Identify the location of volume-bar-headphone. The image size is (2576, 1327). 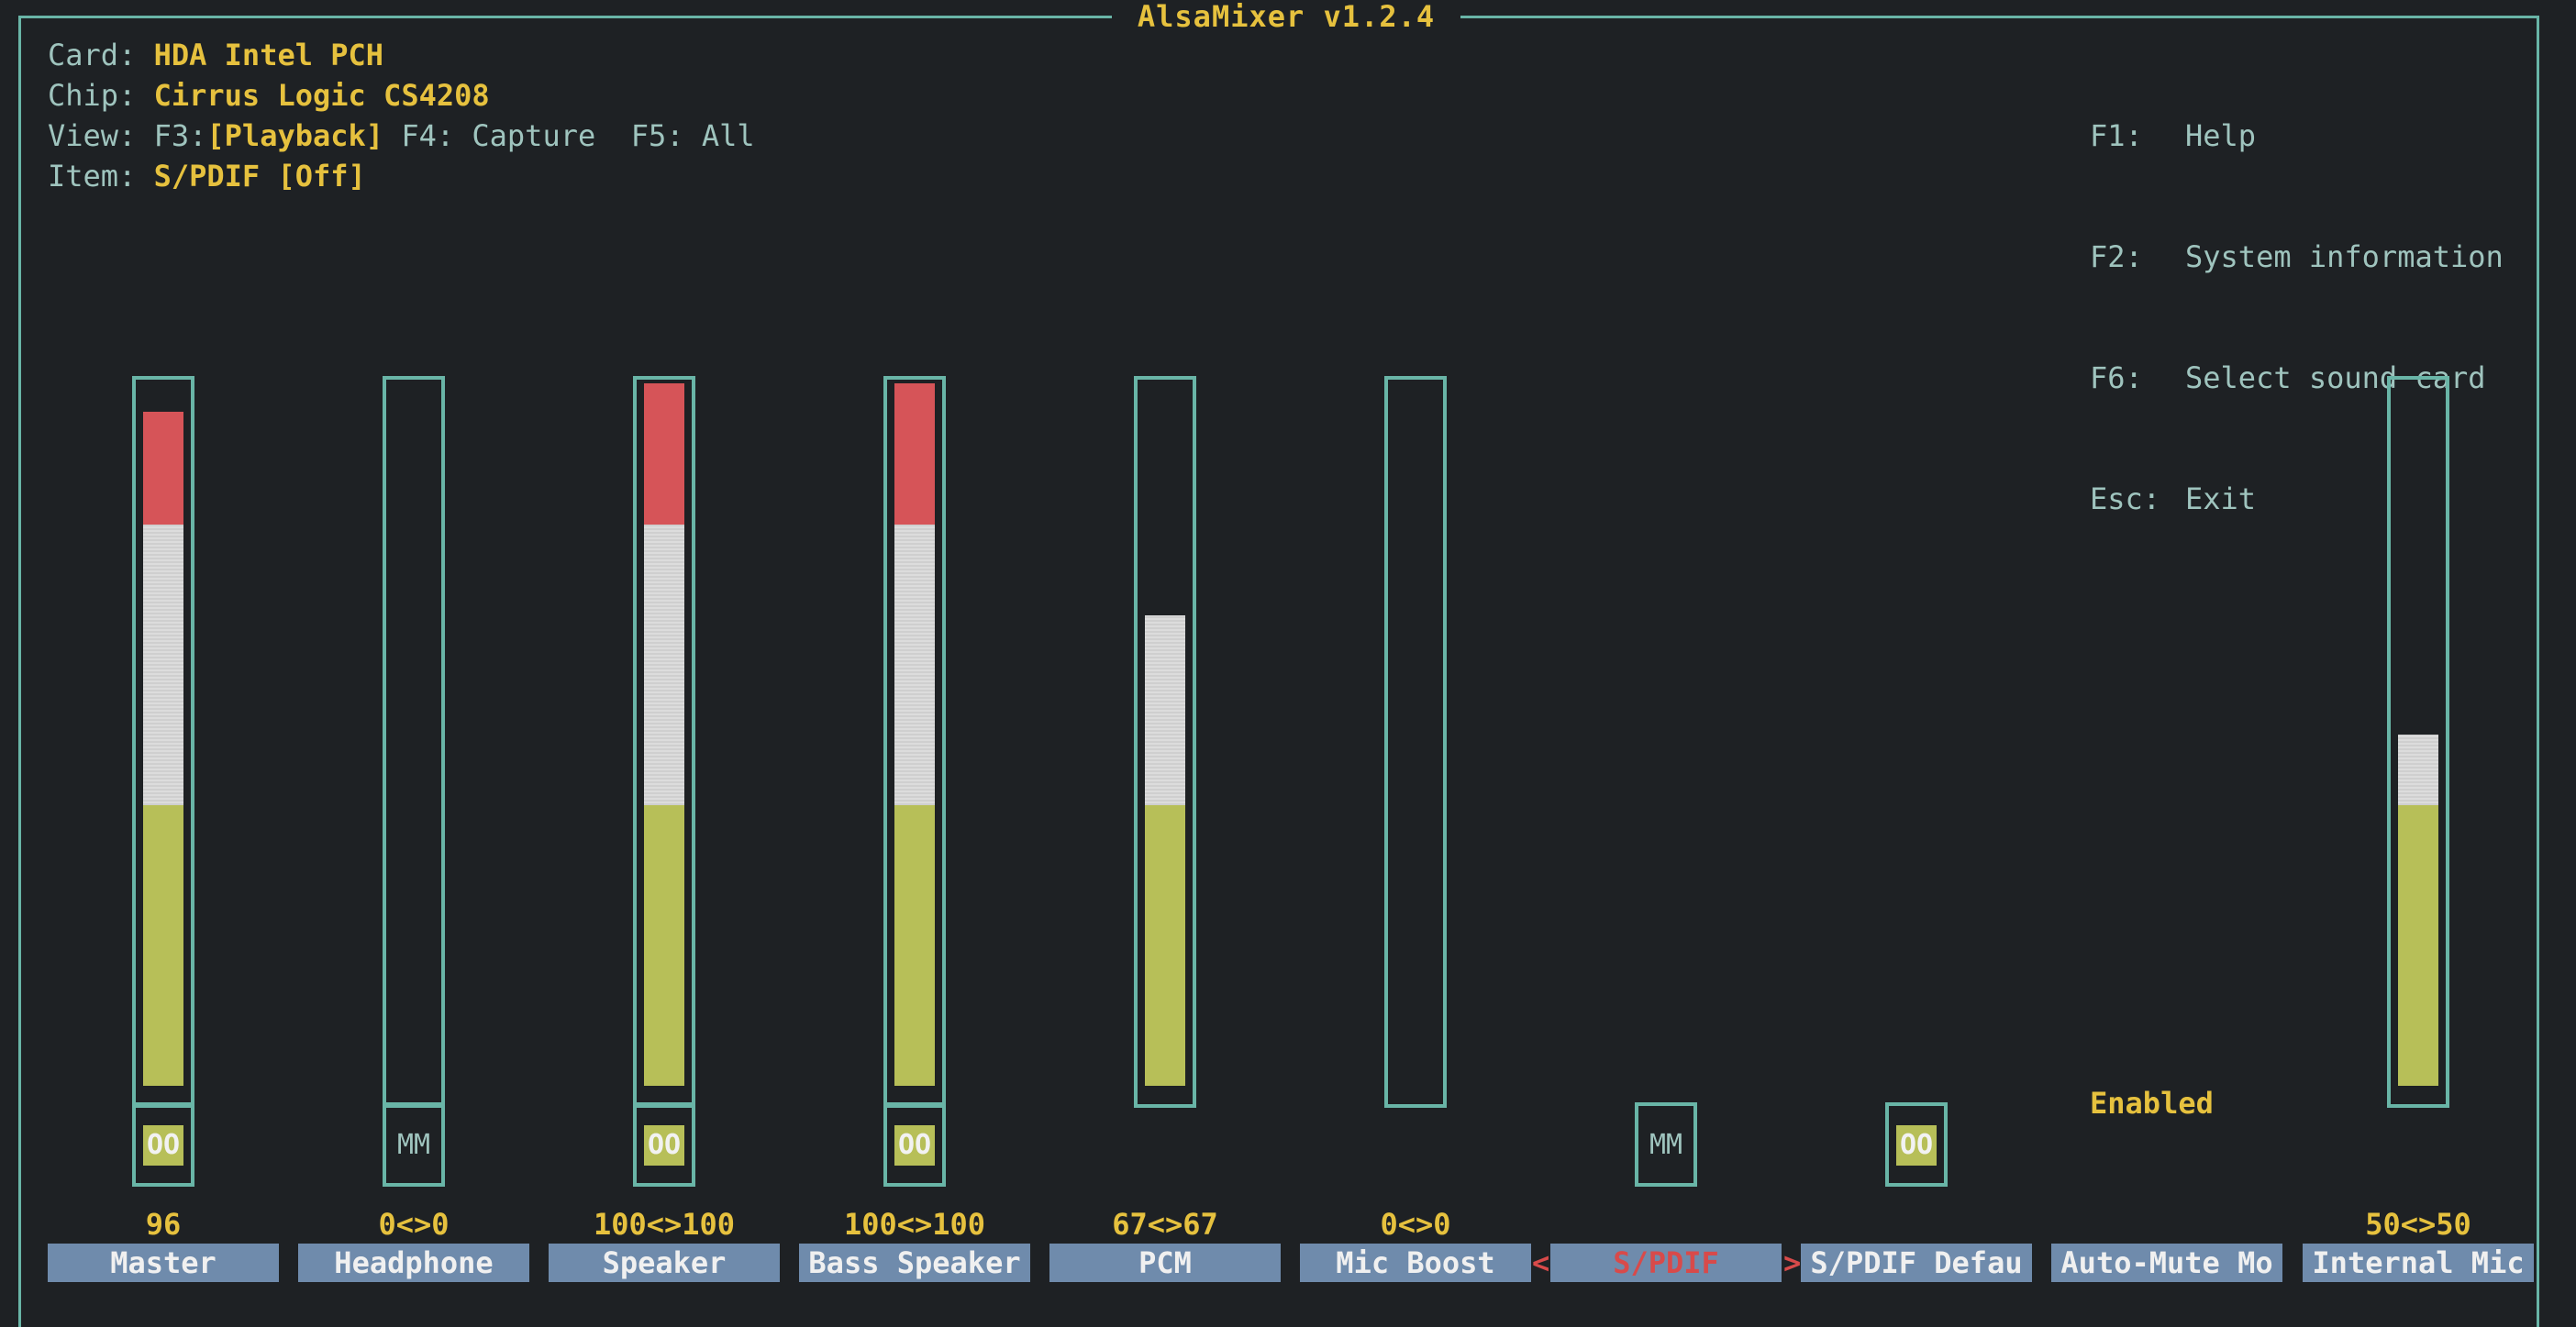
(414, 742).